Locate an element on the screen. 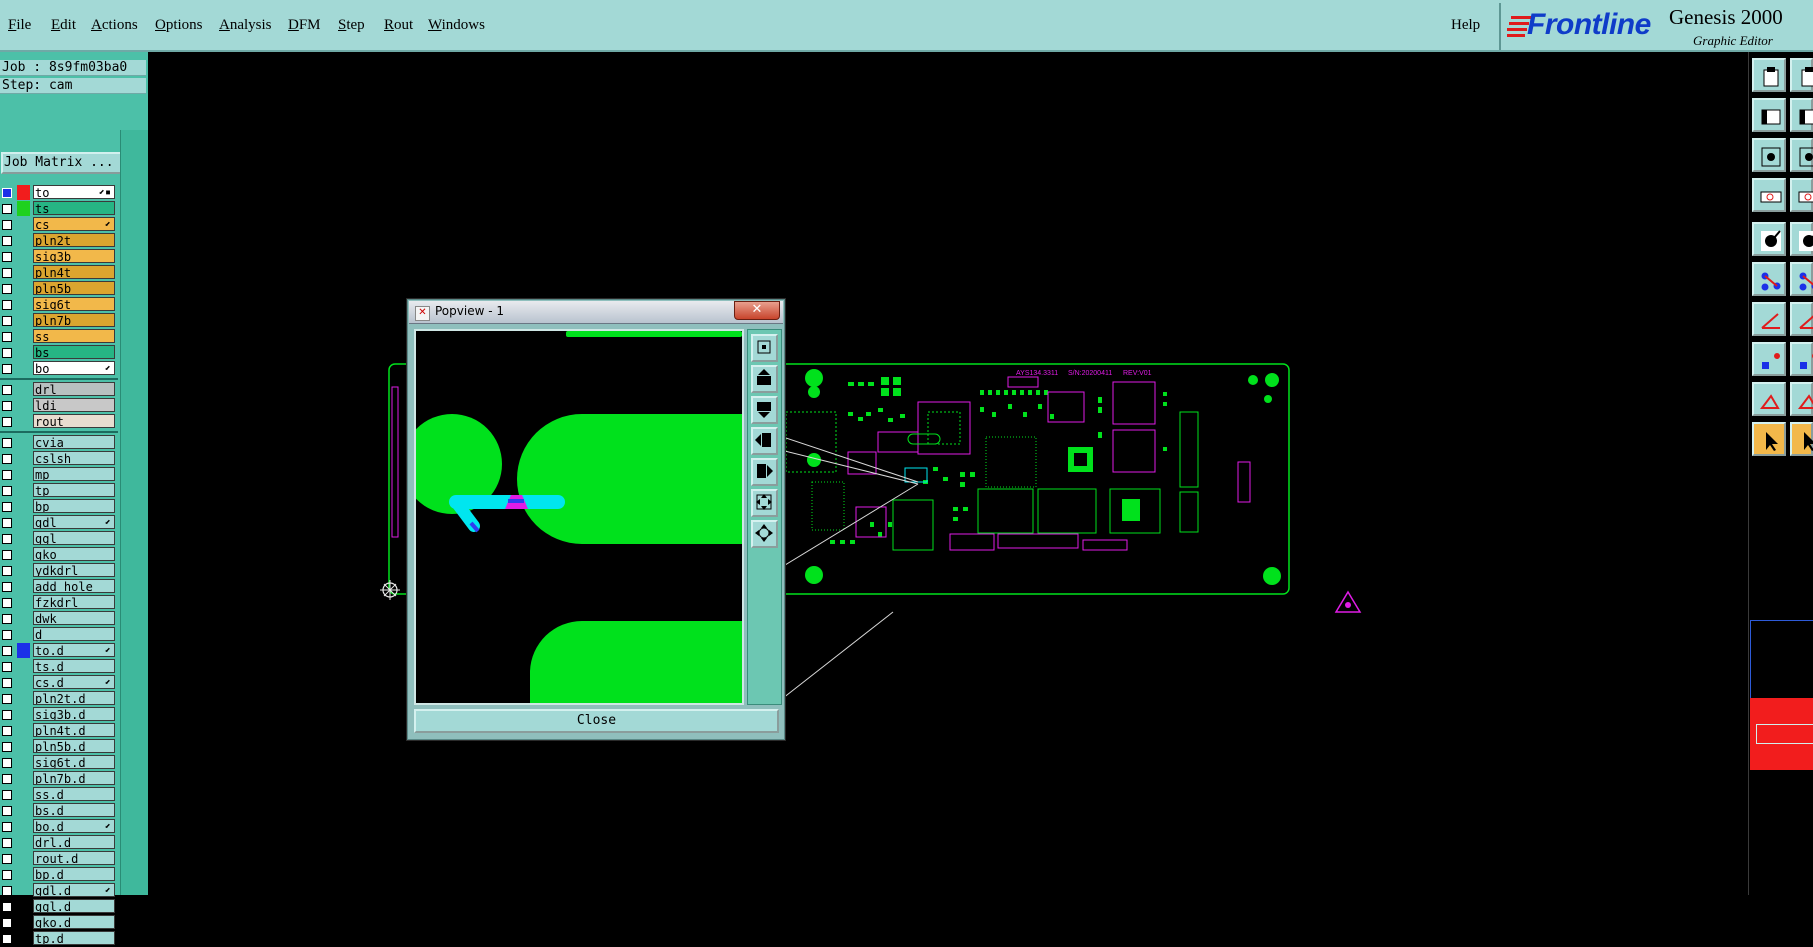  layer-row-pln4t: pln4t is located at coordinates (59, 273).